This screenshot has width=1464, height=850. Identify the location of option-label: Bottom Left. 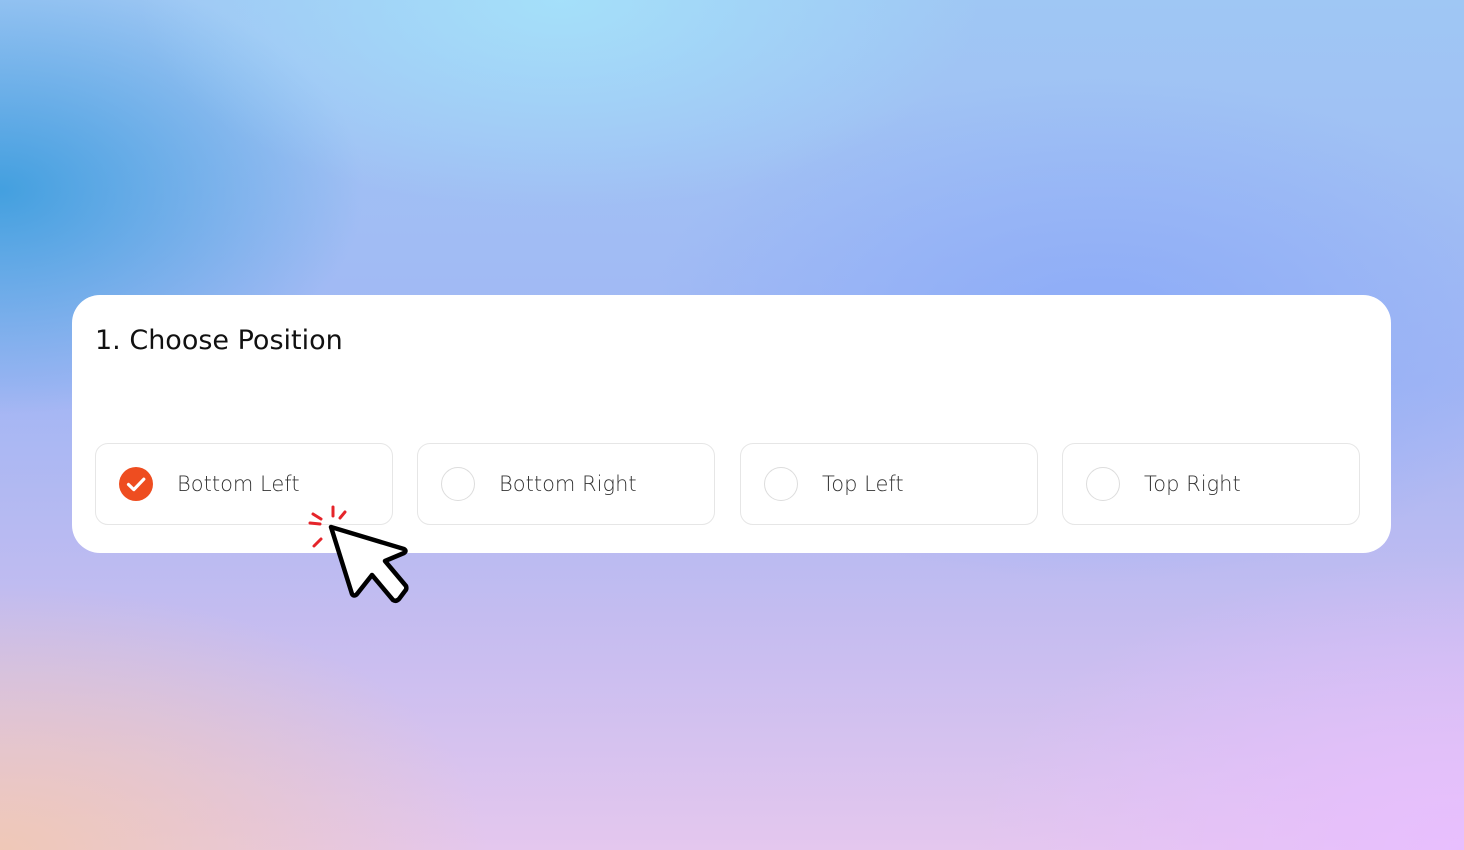
(238, 484).